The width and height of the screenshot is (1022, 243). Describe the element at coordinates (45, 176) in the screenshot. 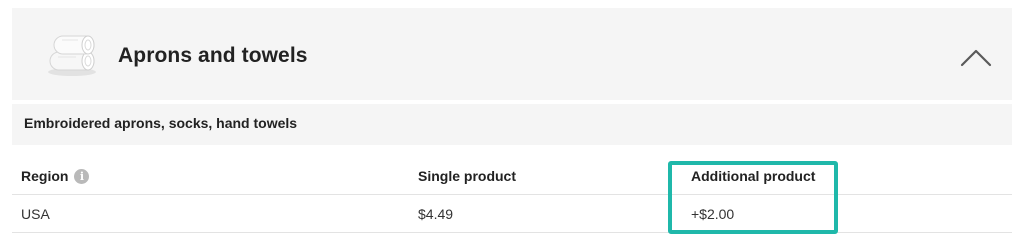

I see `column-header-label: Region` at that location.